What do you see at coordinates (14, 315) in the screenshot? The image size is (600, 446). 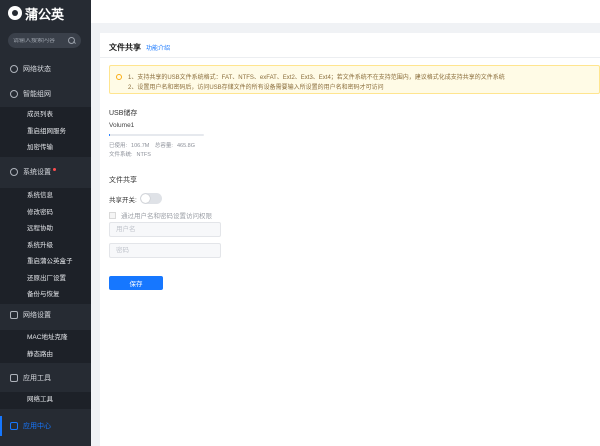 I see `network-settings-icon` at bounding box center [14, 315].